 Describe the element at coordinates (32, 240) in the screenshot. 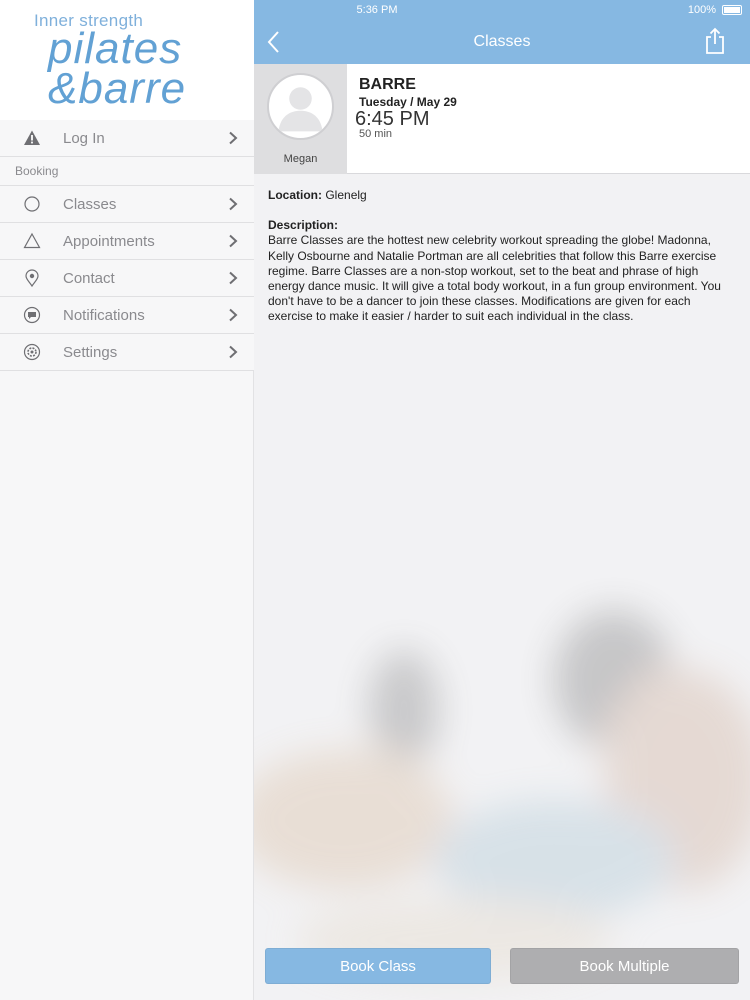

I see `triangle-icon` at that location.